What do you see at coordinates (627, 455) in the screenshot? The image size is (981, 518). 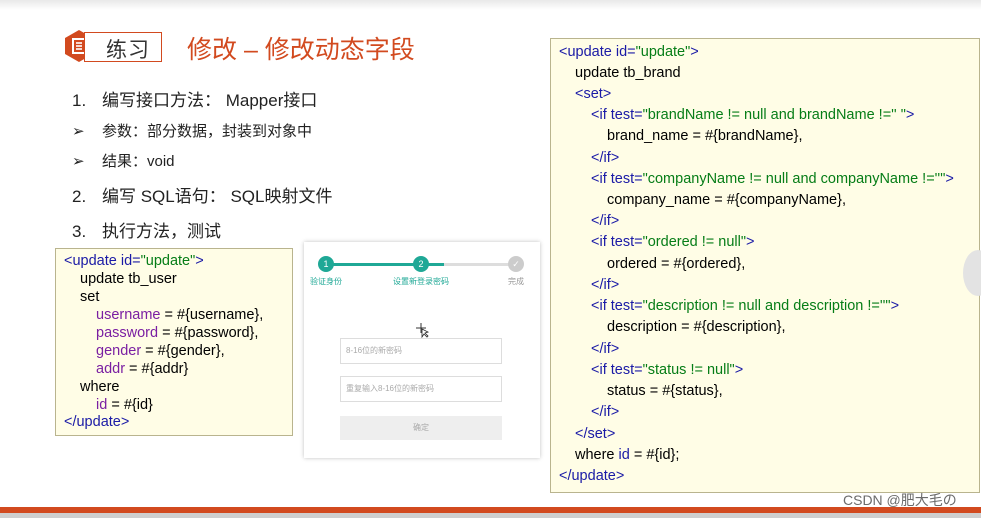 I see `code-line: where id = #{id};` at bounding box center [627, 455].